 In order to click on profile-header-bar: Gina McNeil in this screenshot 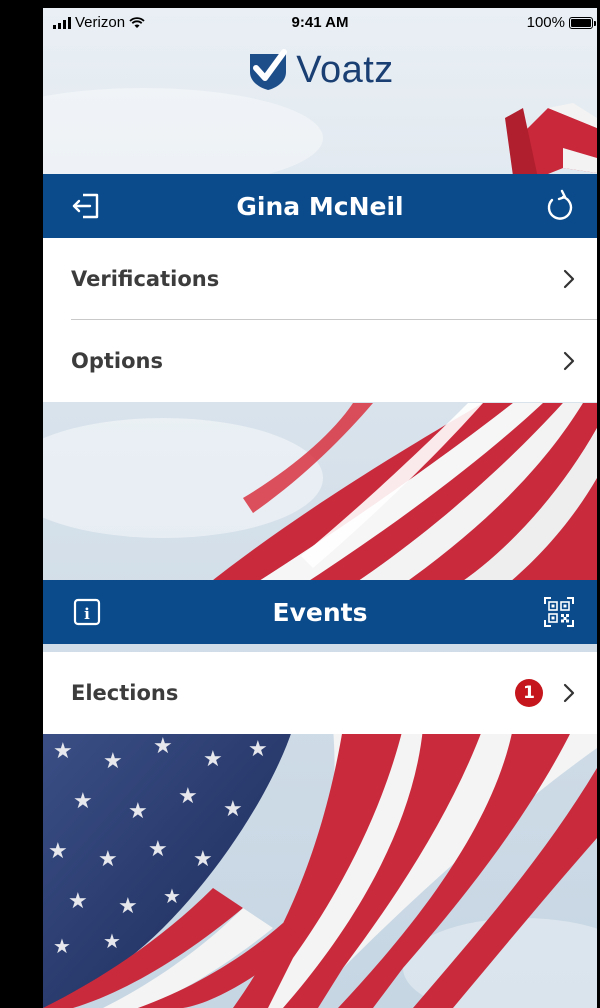, I will do `click(320, 206)`.